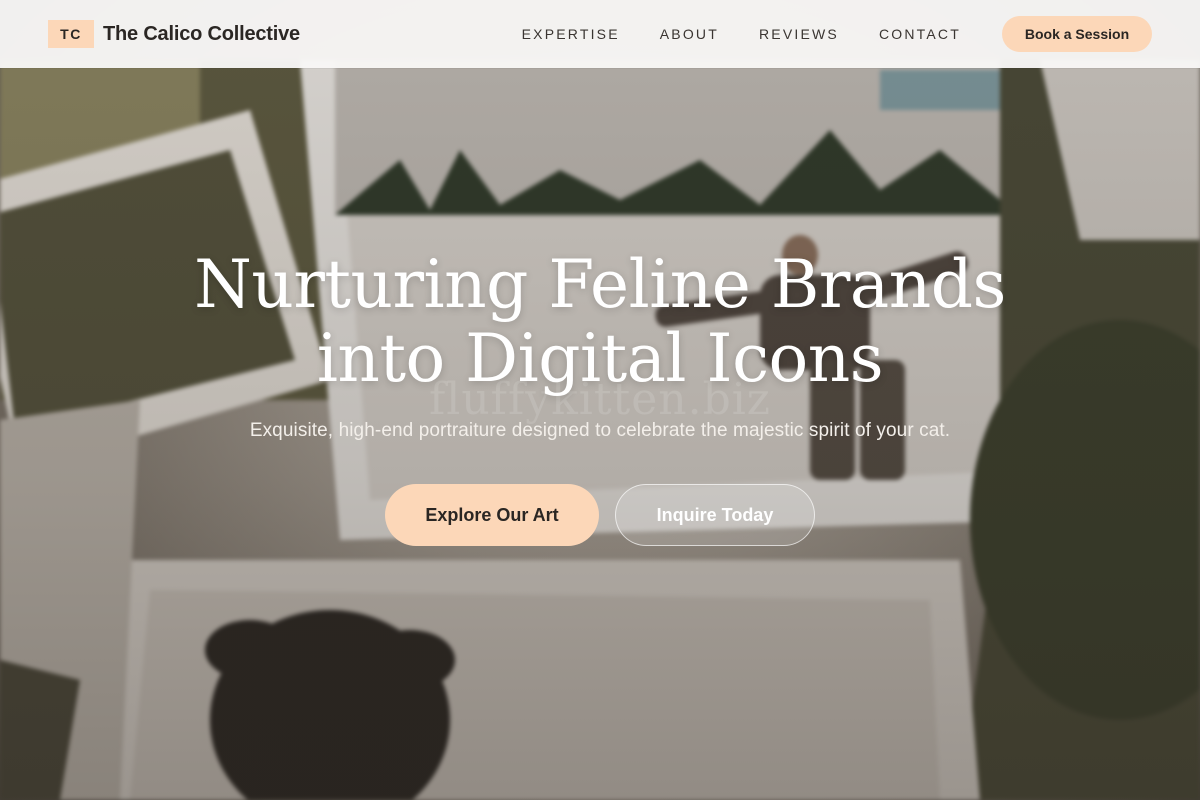  What do you see at coordinates (799, 34) in the screenshot?
I see `nav-link-reviews: REVIEWS` at bounding box center [799, 34].